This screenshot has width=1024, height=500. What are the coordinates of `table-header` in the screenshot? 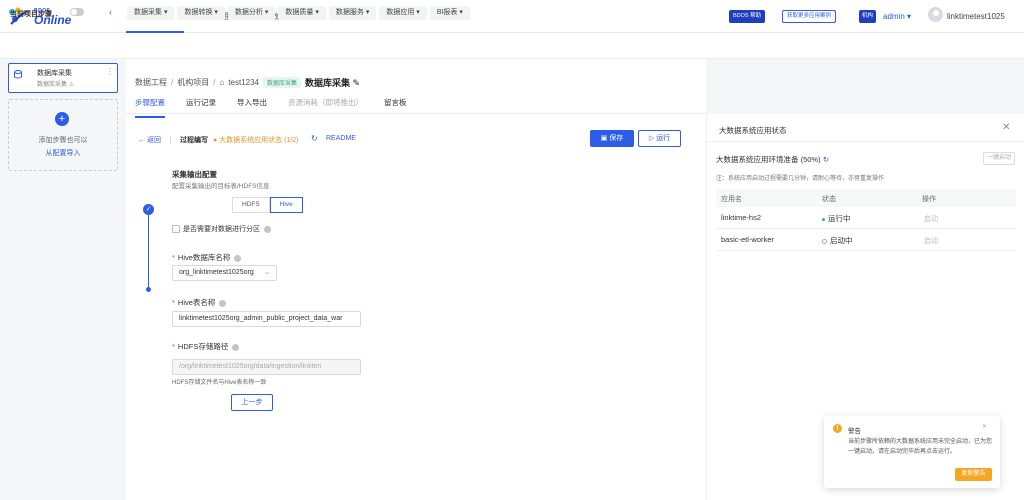 It's located at (866, 198).